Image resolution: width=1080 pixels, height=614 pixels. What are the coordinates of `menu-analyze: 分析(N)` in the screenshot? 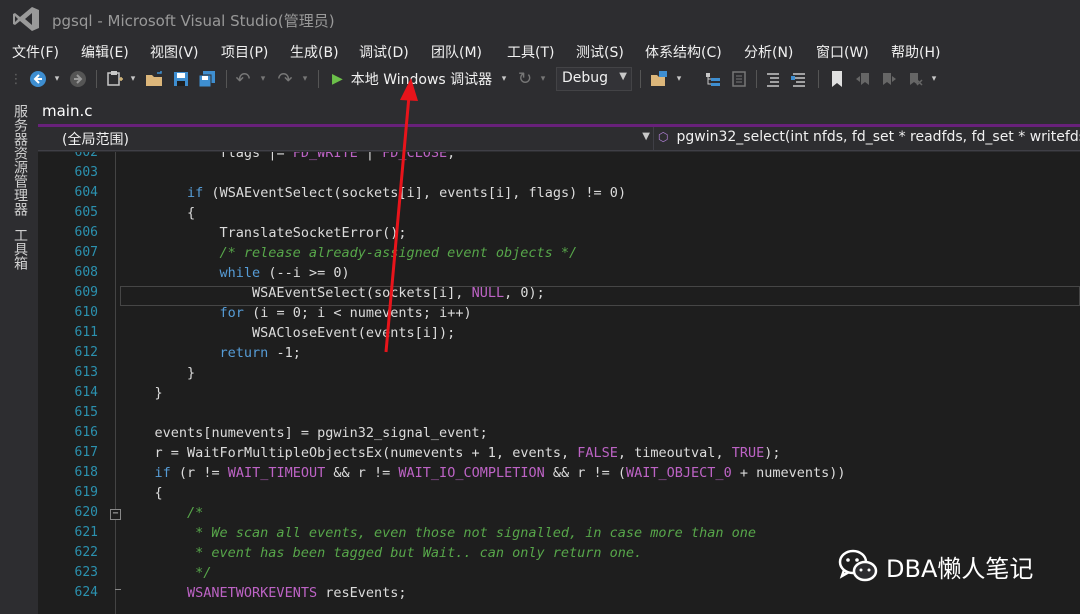 It's located at (768, 51).